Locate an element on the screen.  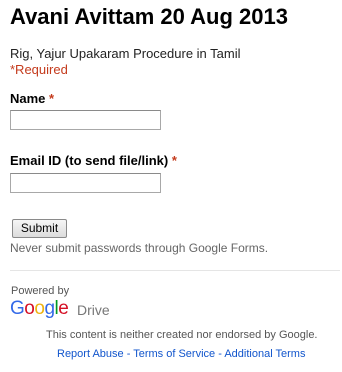
name-input is located at coordinates (85, 120).